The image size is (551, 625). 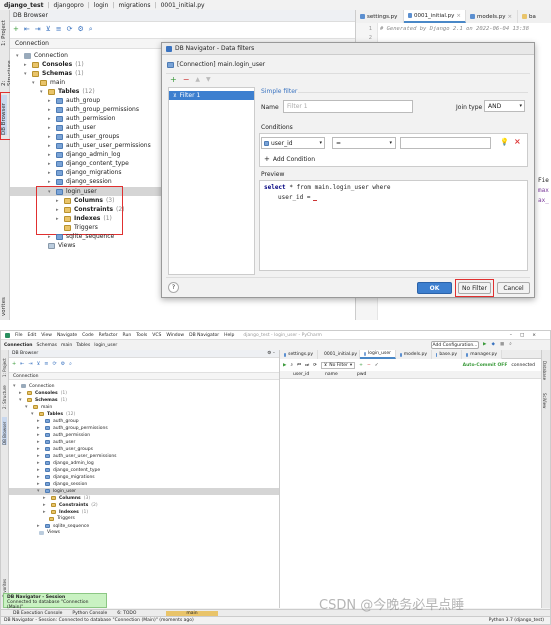 I want to click on vtab-sciview: SciView, so click(x=544, y=404).